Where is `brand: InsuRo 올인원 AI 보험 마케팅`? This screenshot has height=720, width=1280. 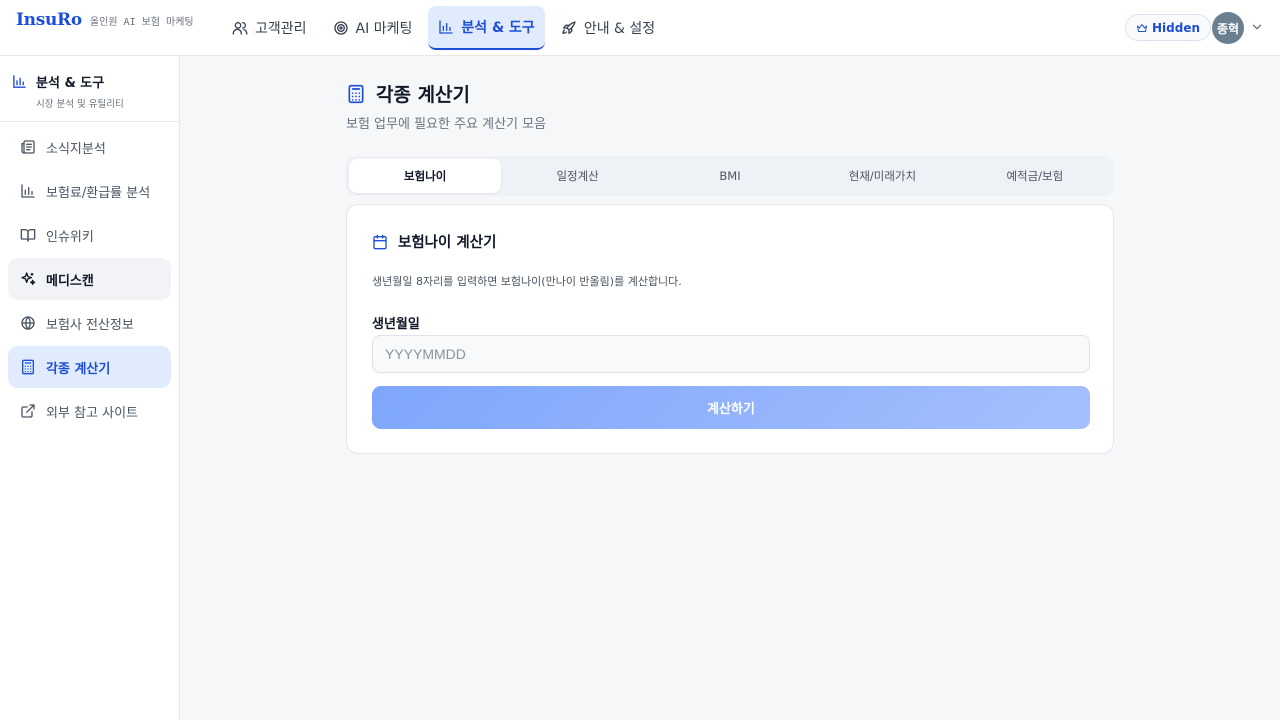 brand: InsuRo 올인원 AI 보험 마케팅 is located at coordinates (105, 20).